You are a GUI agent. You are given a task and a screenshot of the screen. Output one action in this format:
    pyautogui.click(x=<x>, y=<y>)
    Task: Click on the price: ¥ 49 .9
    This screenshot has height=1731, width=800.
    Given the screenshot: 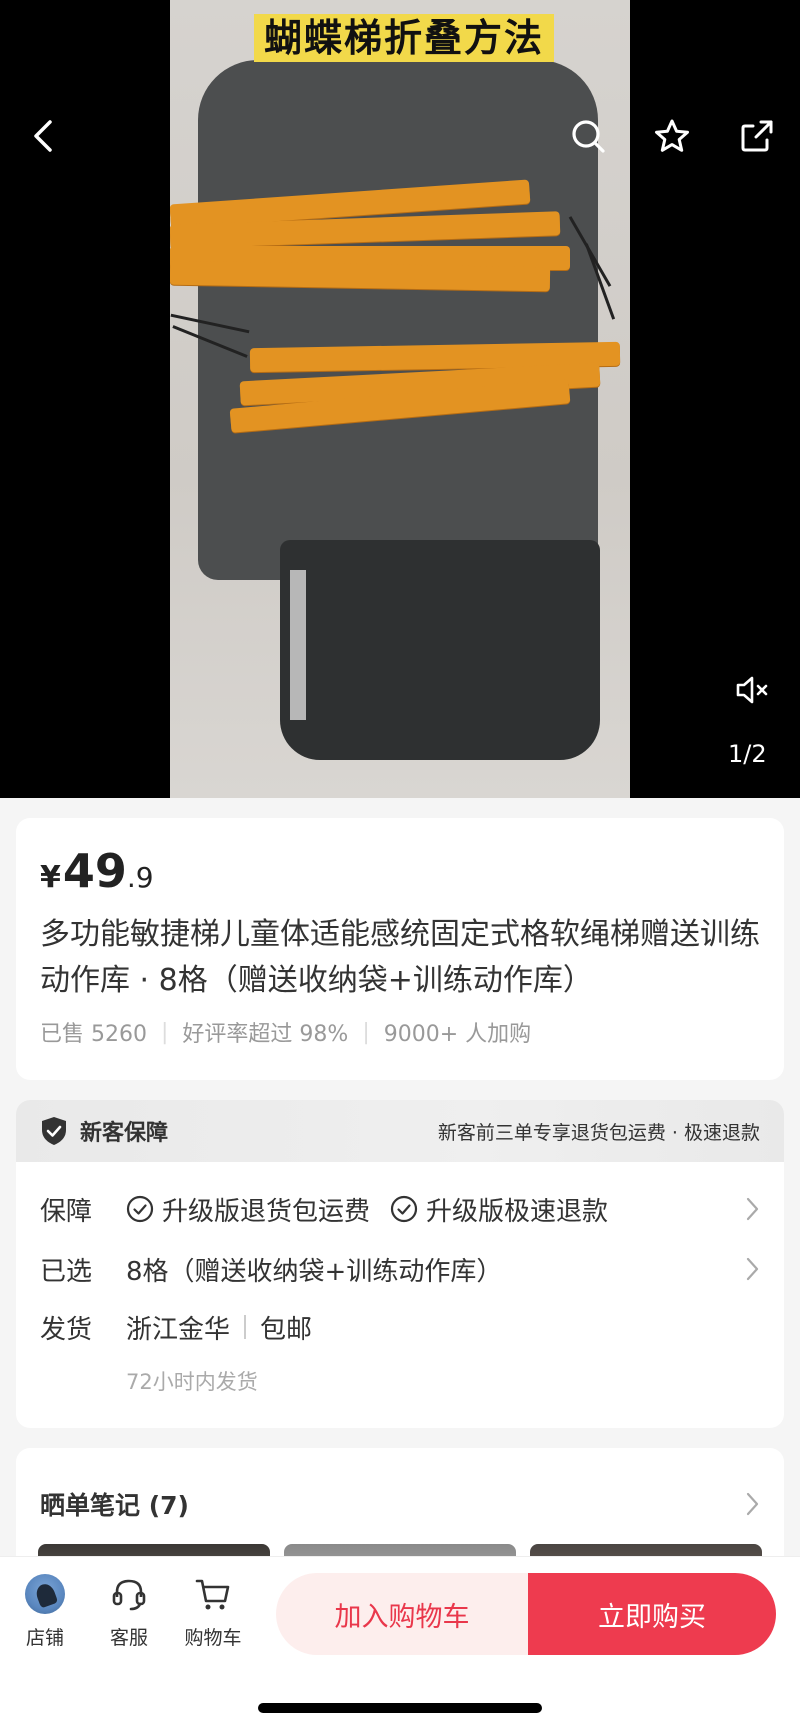 What is the action you would take?
    pyautogui.click(x=400, y=871)
    